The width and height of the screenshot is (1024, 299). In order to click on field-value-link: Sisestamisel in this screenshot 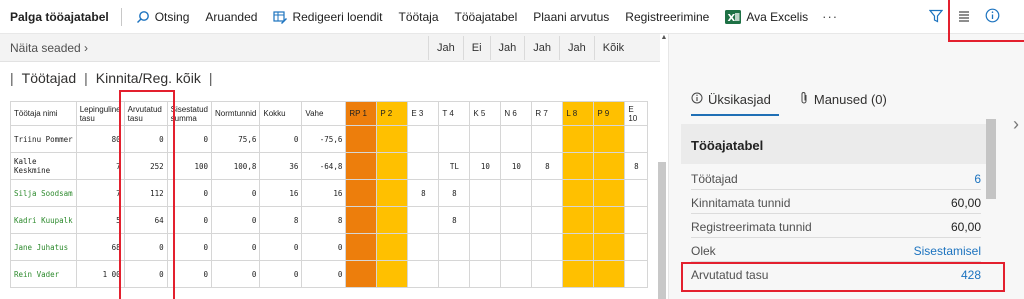, I will do `click(947, 251)`.